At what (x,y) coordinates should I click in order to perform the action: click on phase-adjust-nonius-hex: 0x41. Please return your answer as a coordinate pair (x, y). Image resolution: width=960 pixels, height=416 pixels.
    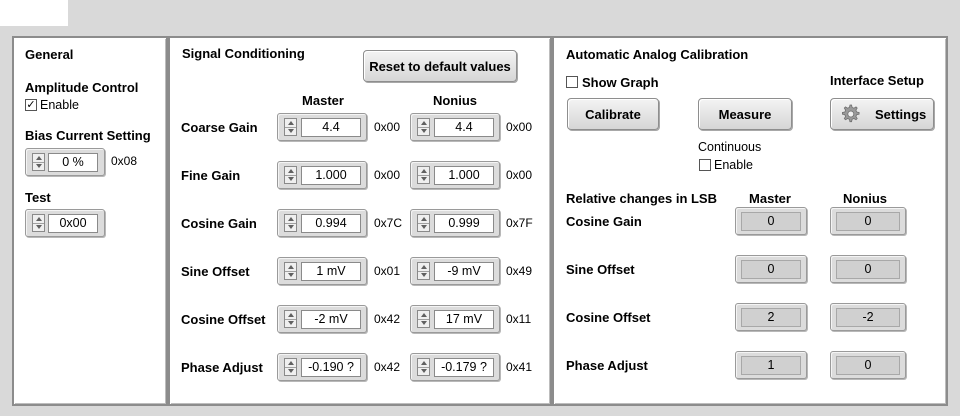
    Looking at the image, I should click on (519, 367).